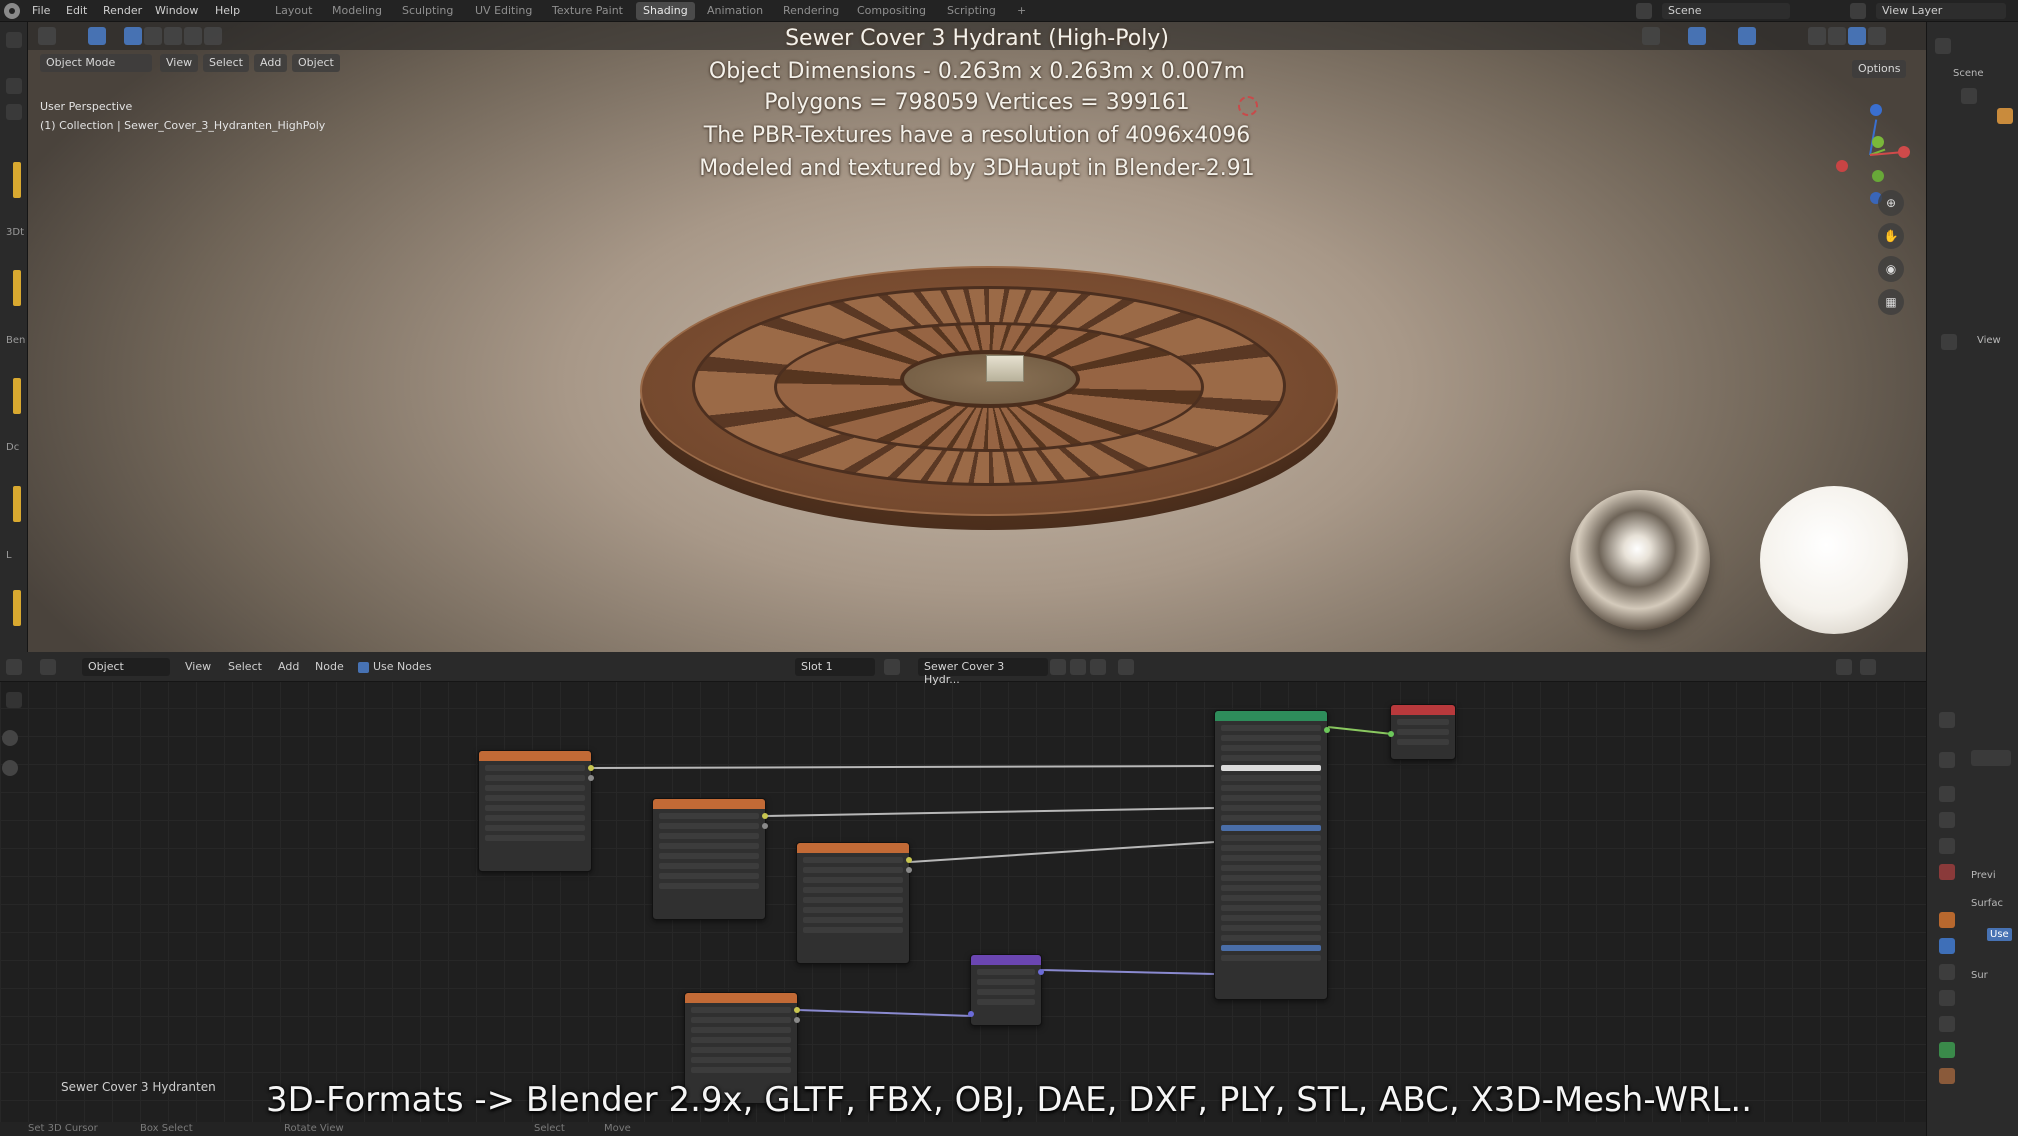 This screenshot has width=2018, height=1136. Describe the element at coordinates (710, 859) in the screenshot. I see `image-texture-node-metallic` at that location.